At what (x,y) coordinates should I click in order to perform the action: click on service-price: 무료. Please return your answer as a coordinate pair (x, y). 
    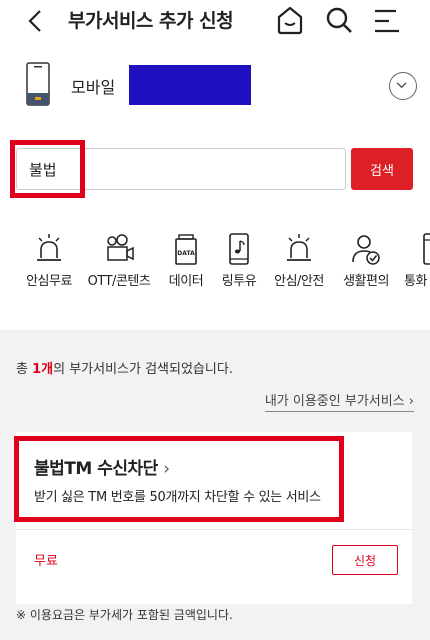
    Looking at the image, I should click on (46, 561).